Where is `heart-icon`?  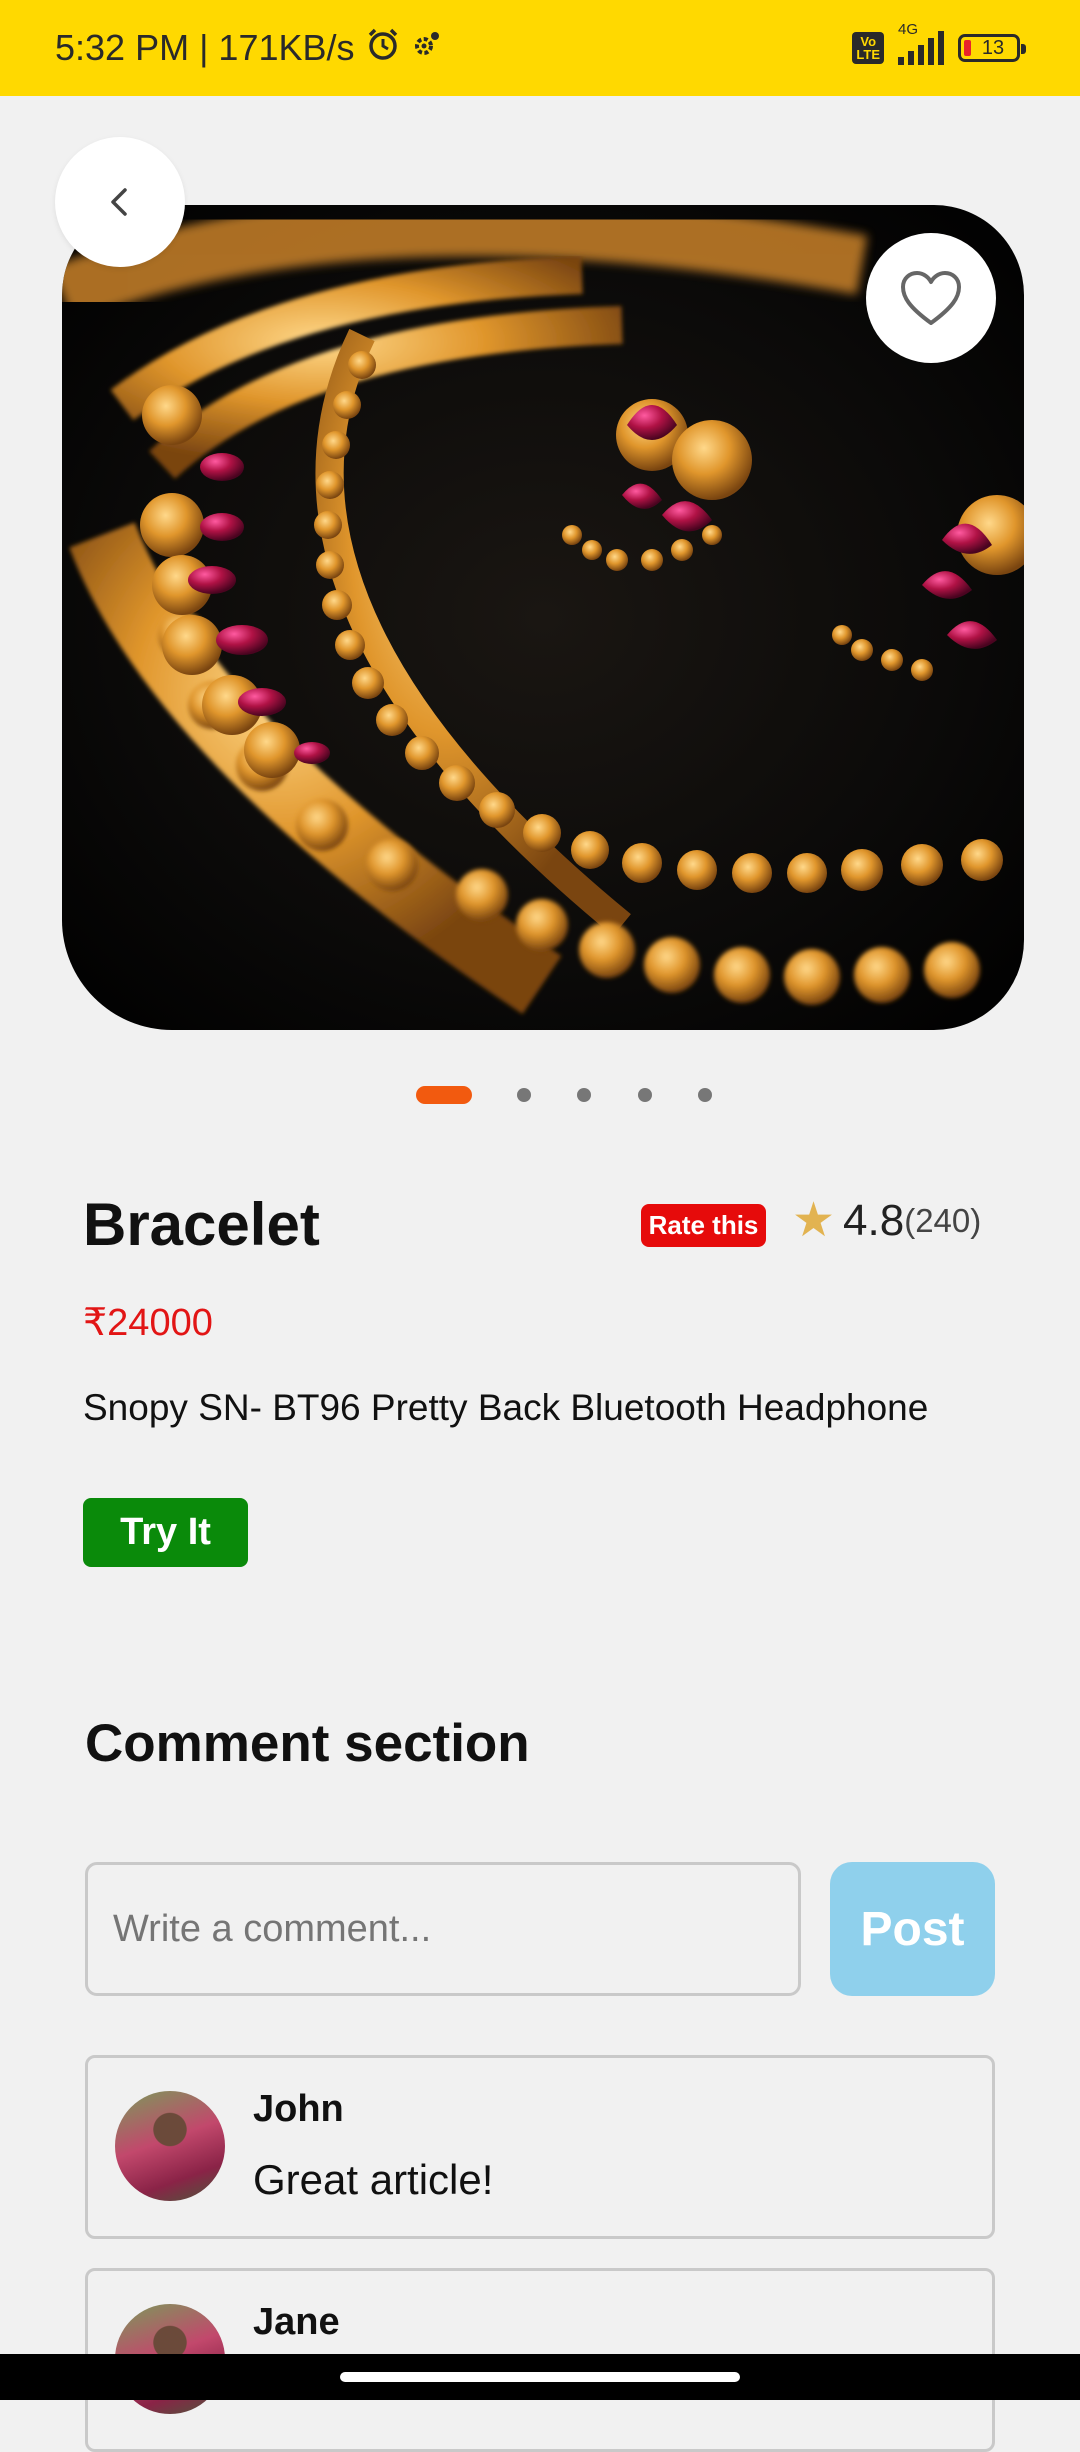 heart-icon is located at coordinates (931, 298).